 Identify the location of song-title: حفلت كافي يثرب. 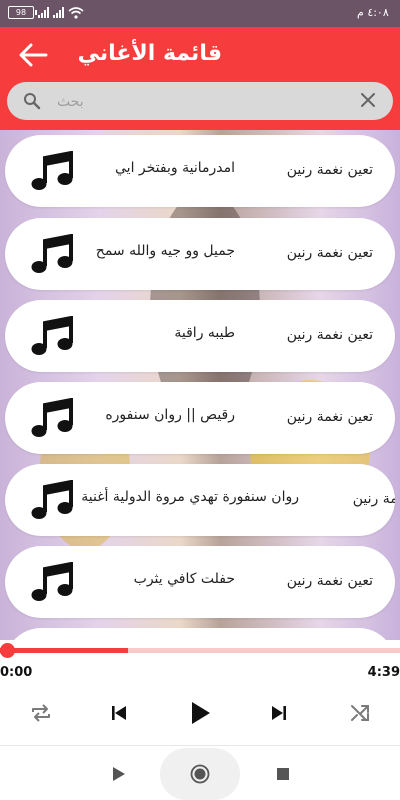
(184, 579).